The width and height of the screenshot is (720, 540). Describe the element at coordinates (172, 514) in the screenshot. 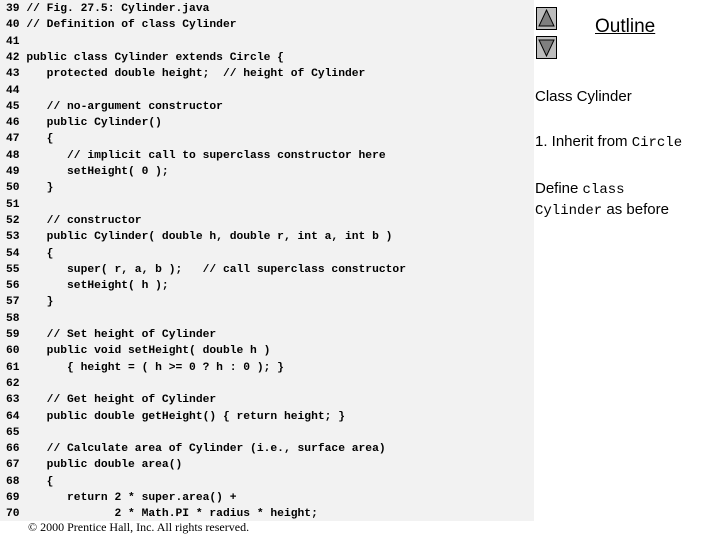

I see `code-text: 2 * Math.PI * radius * height;` at that location.